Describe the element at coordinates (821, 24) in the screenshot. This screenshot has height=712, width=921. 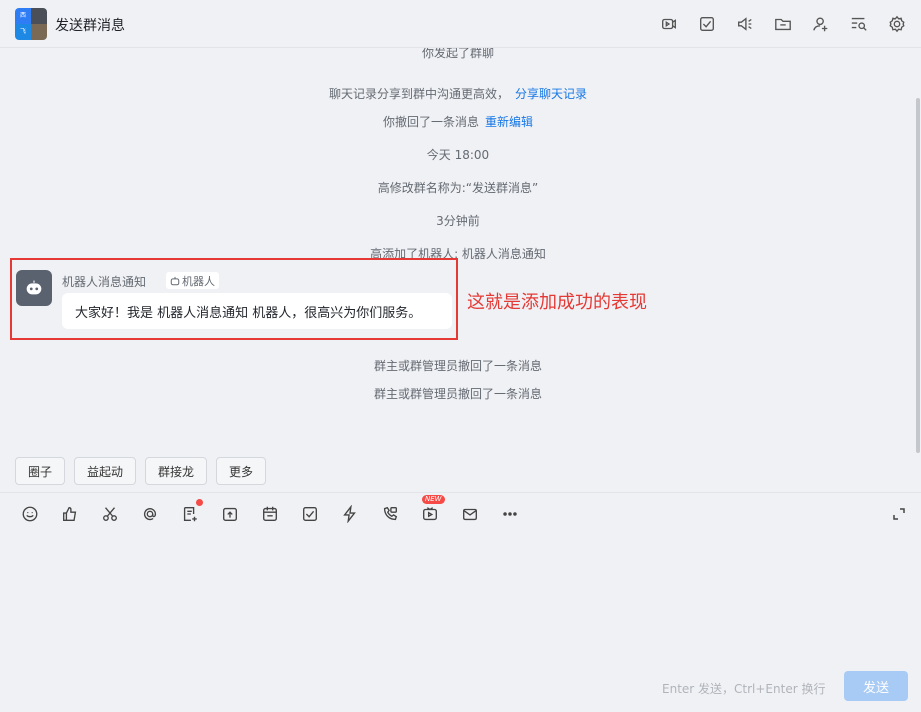
I see `add-member-icon` at that location.